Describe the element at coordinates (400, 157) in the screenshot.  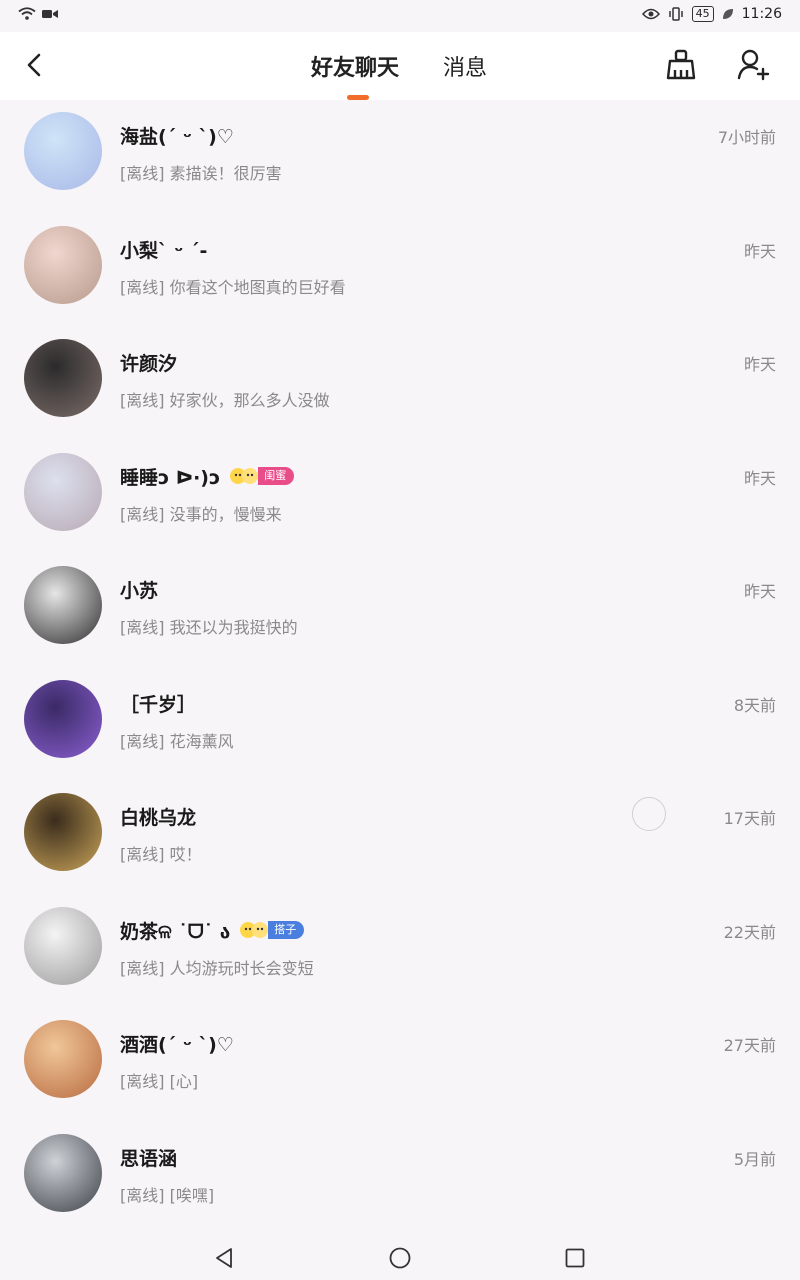
I see `chat-row: 海盐(ˊ ᵕ ˋ)♡ [离线] 素描诶！很厉害 7小时前` at that location.